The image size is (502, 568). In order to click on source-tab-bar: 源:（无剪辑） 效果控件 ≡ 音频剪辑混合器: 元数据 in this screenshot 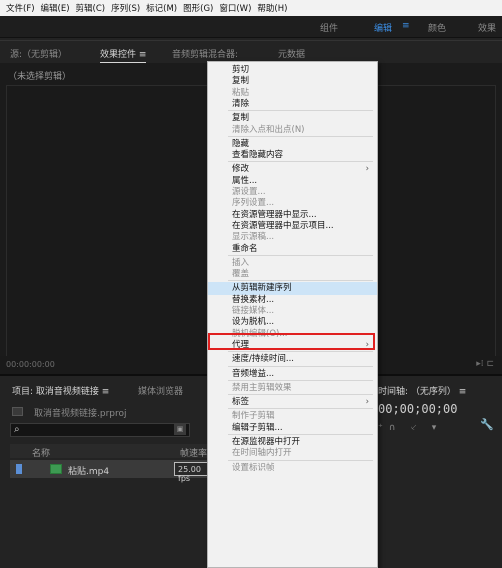, I will do `click(251, 52)`.